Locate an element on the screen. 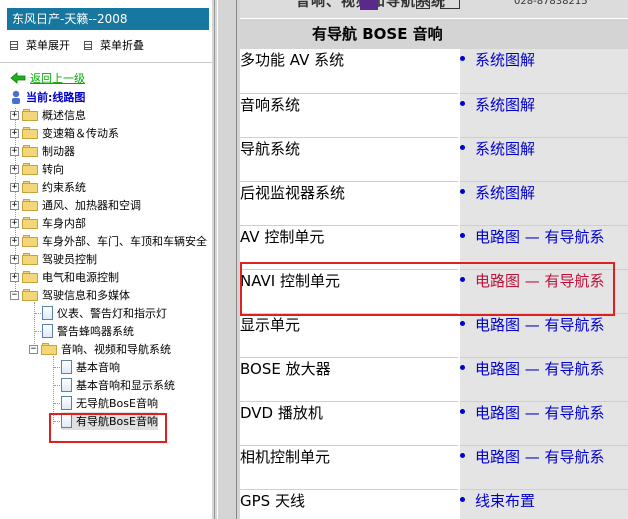 This screenshot has height=519, width=628. table-row: 导航系统 系统图解 is located at coordinates (434, 159).